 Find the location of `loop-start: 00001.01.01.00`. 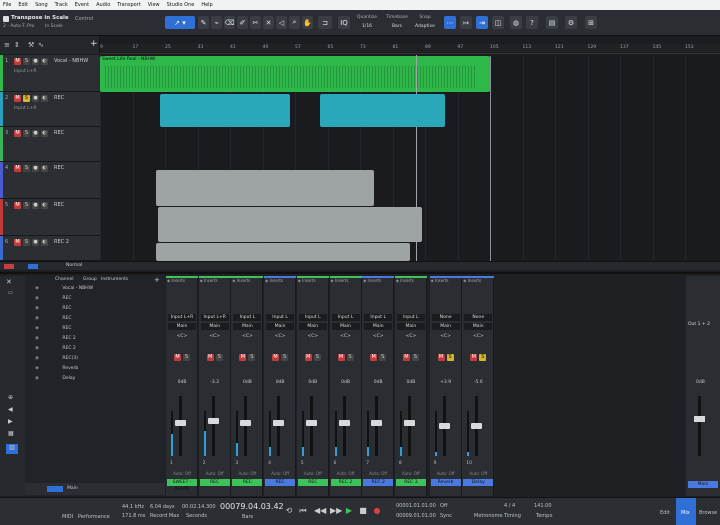

loop-start: 00001.01.01.00 is located at coordinates (416, 506).